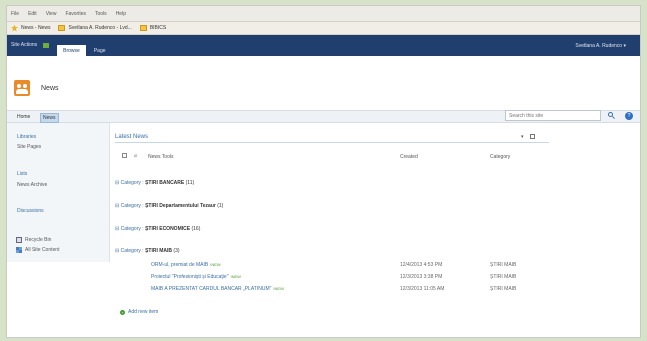 This screenshot has height=341, width=647. I want to click on menu-view: View, so click(51, 14).